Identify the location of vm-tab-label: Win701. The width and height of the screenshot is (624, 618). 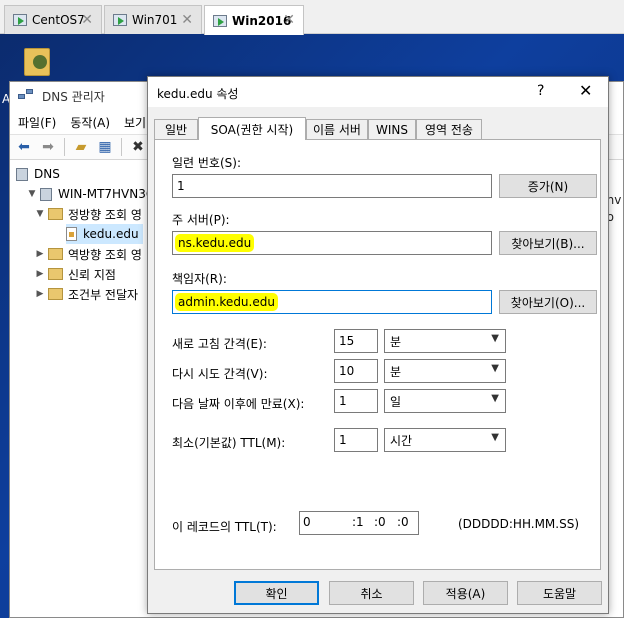
(155, 20).